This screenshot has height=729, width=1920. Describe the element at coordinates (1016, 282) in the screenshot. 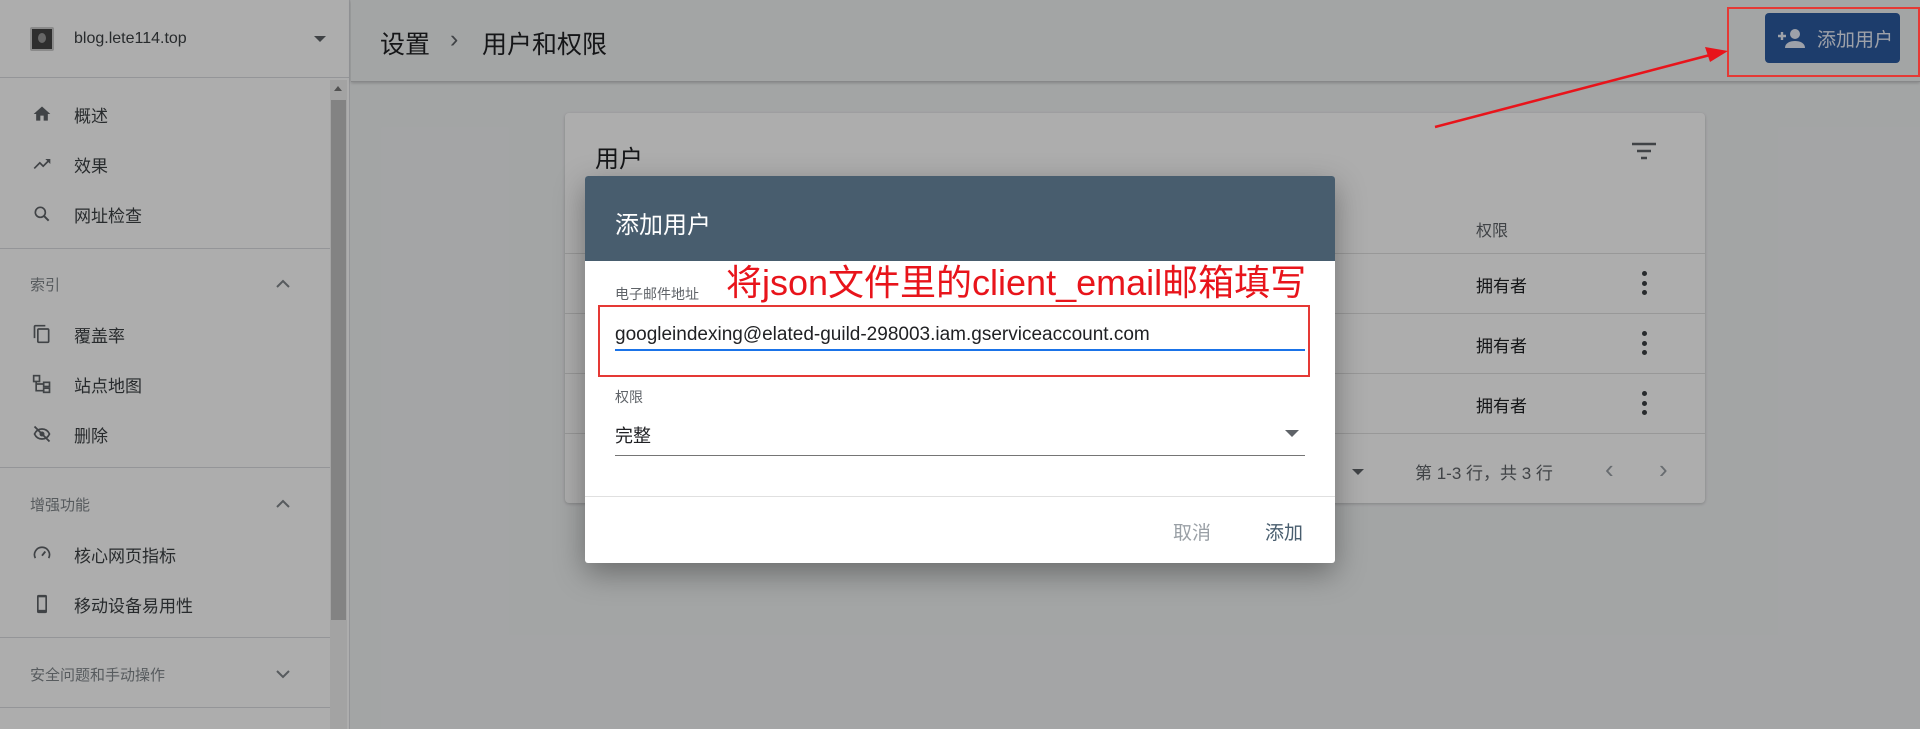

I see `annotation-text: 将json文件里的client_email邮箱填写` at that location.